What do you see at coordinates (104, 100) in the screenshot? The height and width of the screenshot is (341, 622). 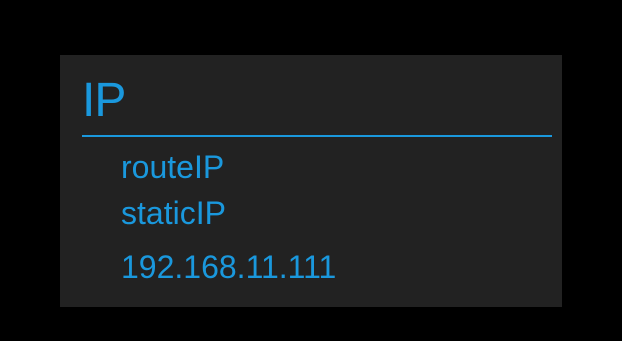 I see `menu-title: IP` at bounding box center [104, 100].